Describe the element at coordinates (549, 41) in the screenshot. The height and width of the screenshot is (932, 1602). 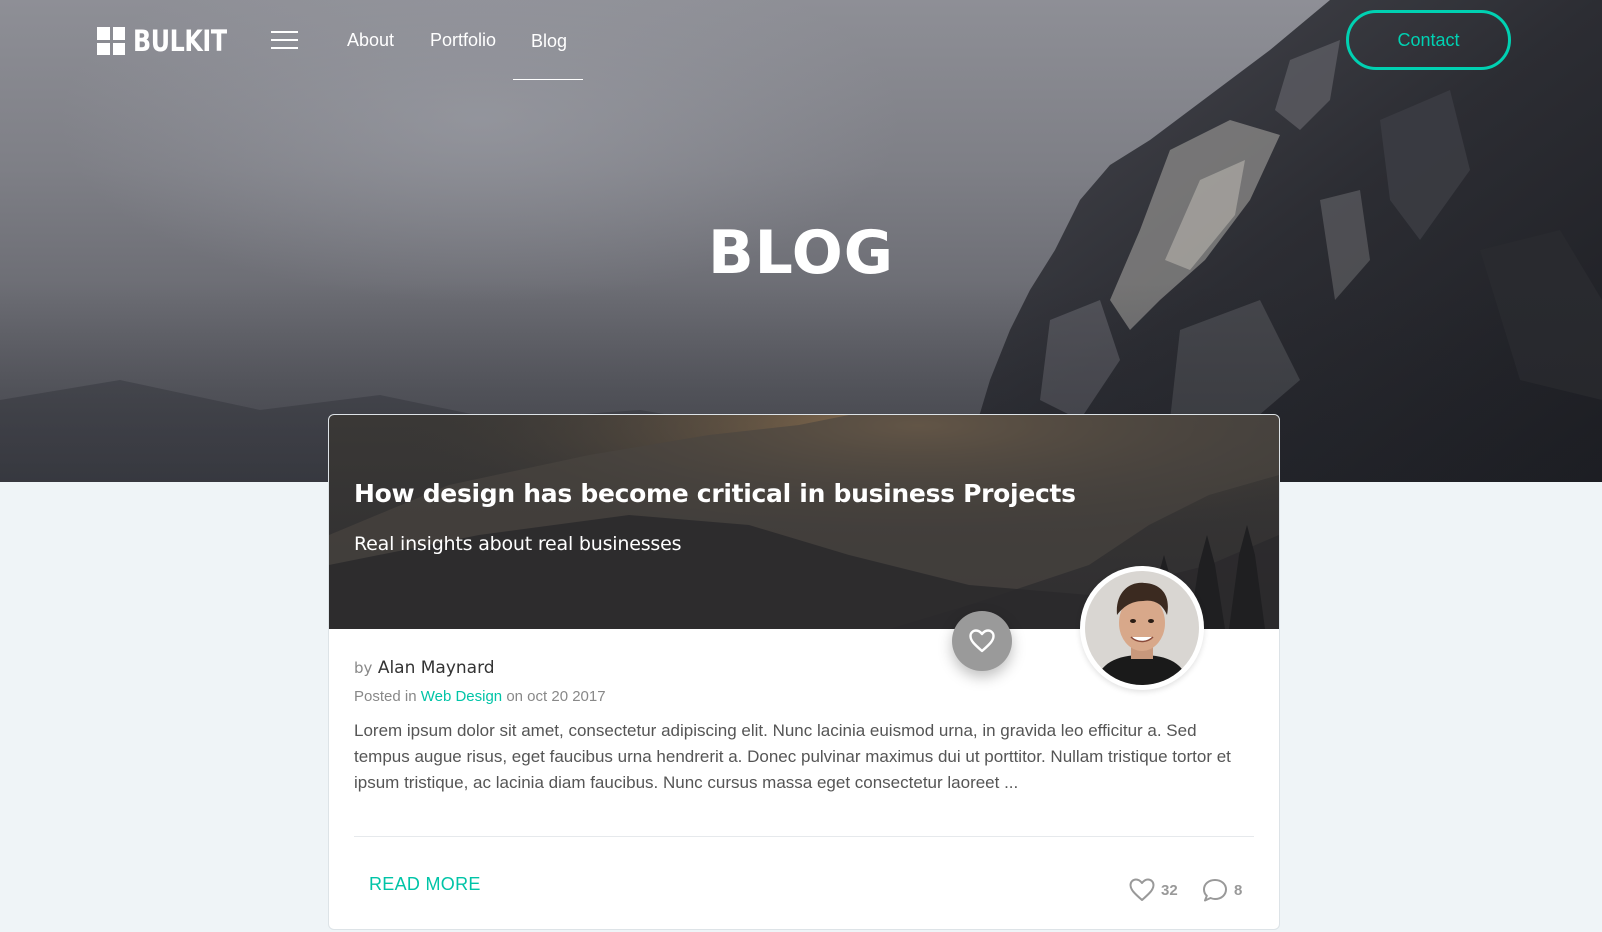
I see `nav-link-blog: Blog` at that location.